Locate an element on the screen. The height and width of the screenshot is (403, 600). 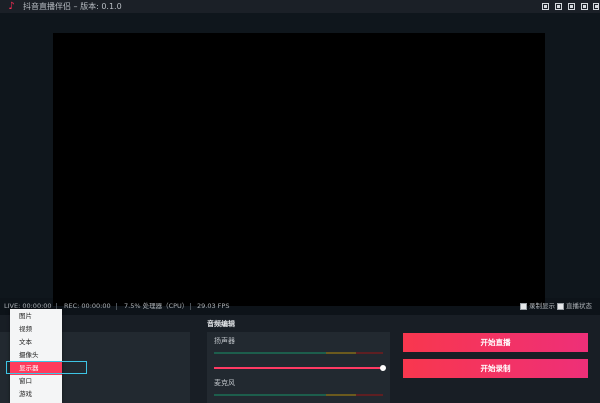
title-bar: ♪ 抖音直播伴侣 – 版本: 0.1.0 is located at coordinates (300, 6).